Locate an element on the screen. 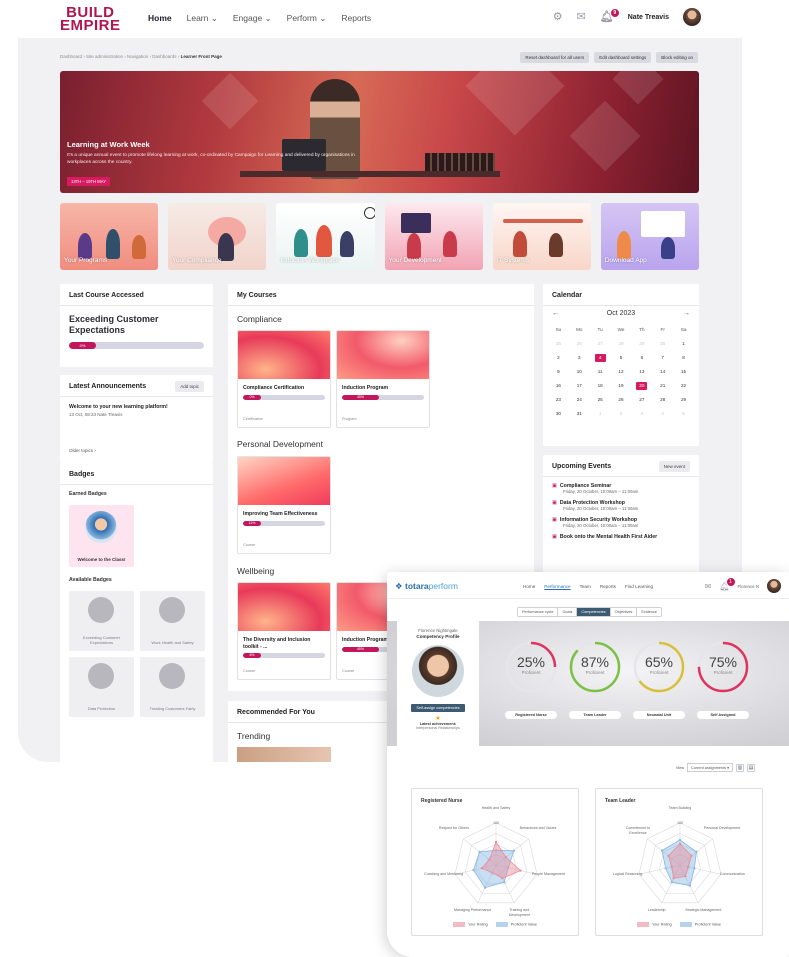 The image size is (789, 957). calendar-day: 13 is located at coordinates (641, 372).